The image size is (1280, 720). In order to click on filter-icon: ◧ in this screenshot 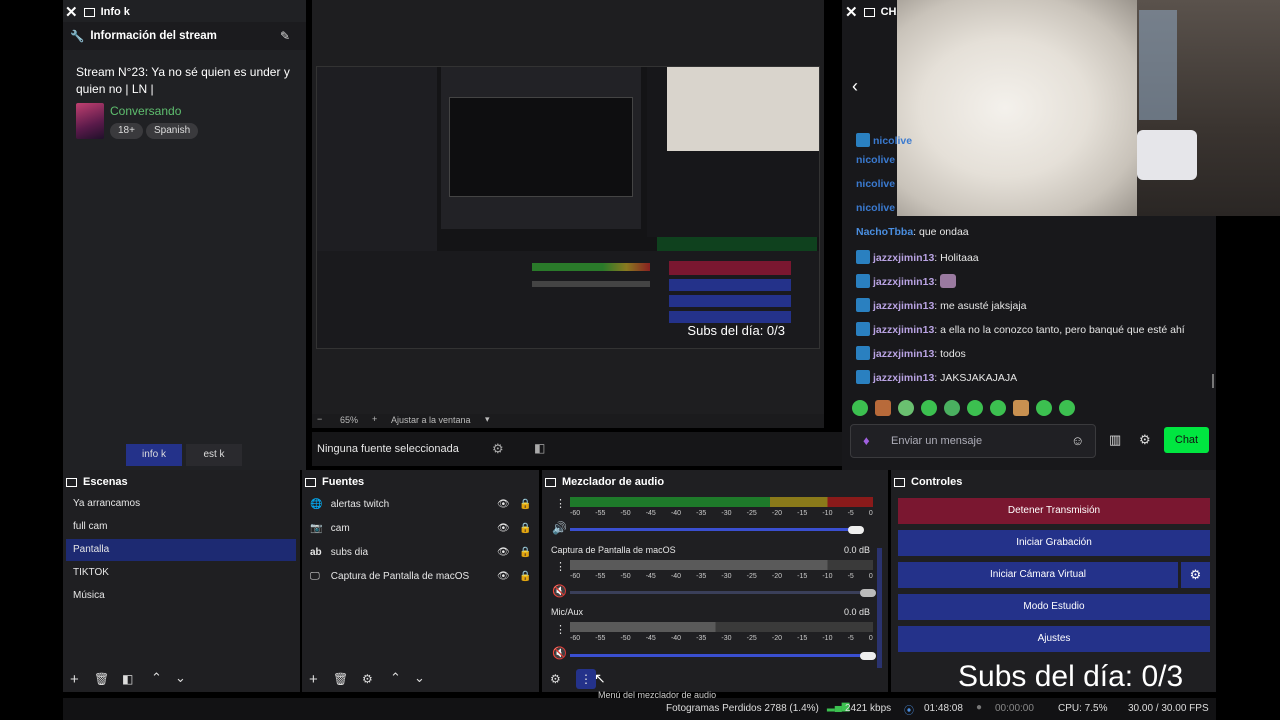, I will do `click(127, 679)`.